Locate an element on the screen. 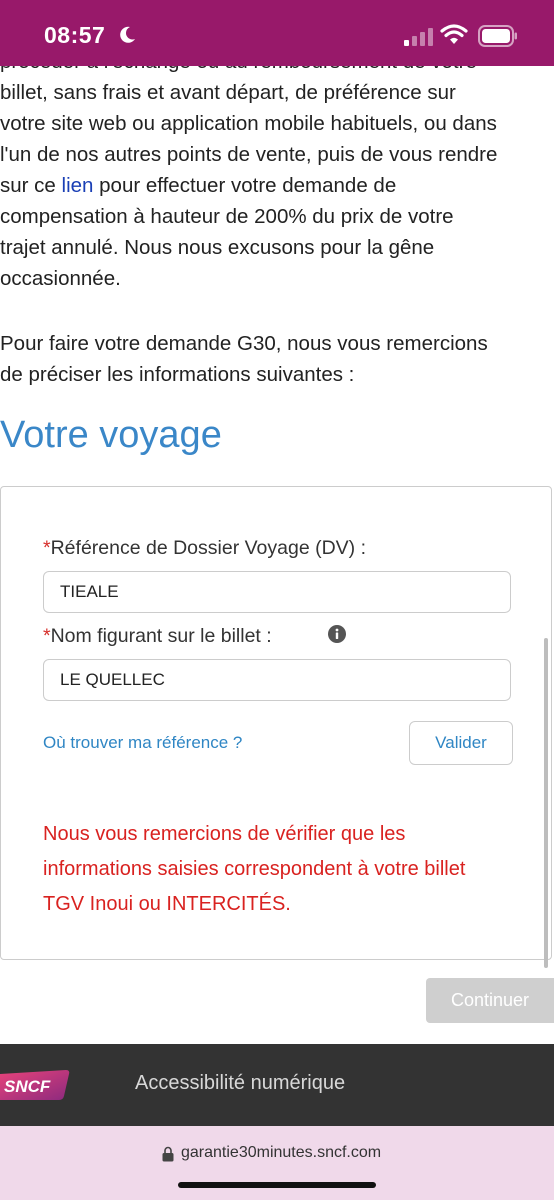  home-indicator is located at coordinates (277, 1185).